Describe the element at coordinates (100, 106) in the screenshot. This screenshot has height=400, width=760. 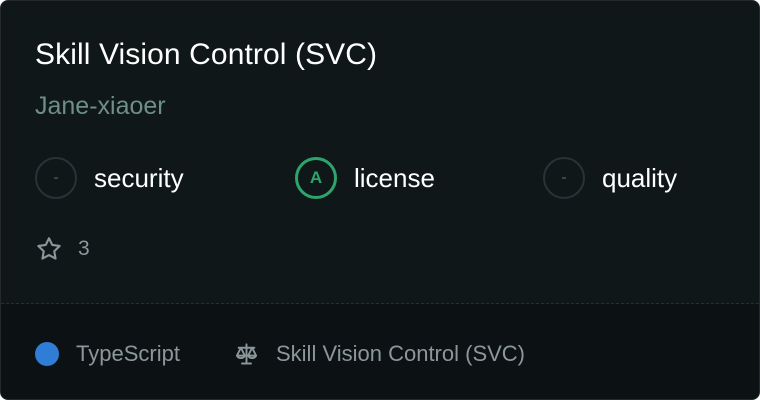
I see `repository-owner: Jane-xiaoer` at that location.